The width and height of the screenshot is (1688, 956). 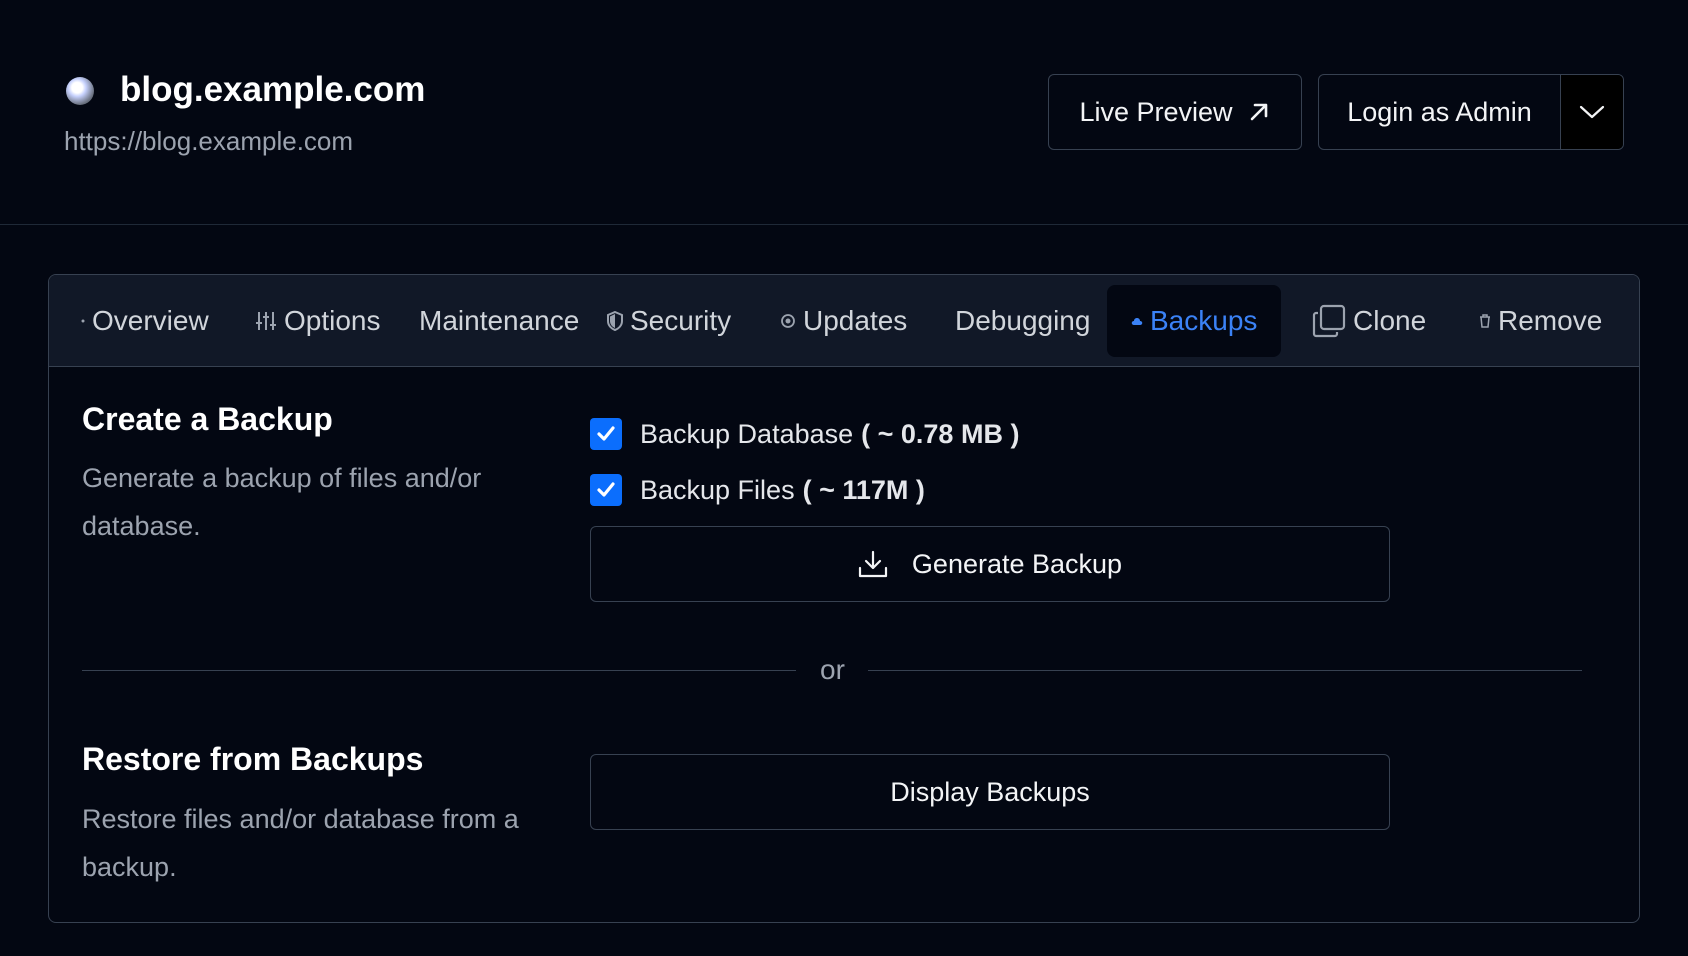 I want to click on live-preview-button: Live Preview, so click(x=1175, y=112).